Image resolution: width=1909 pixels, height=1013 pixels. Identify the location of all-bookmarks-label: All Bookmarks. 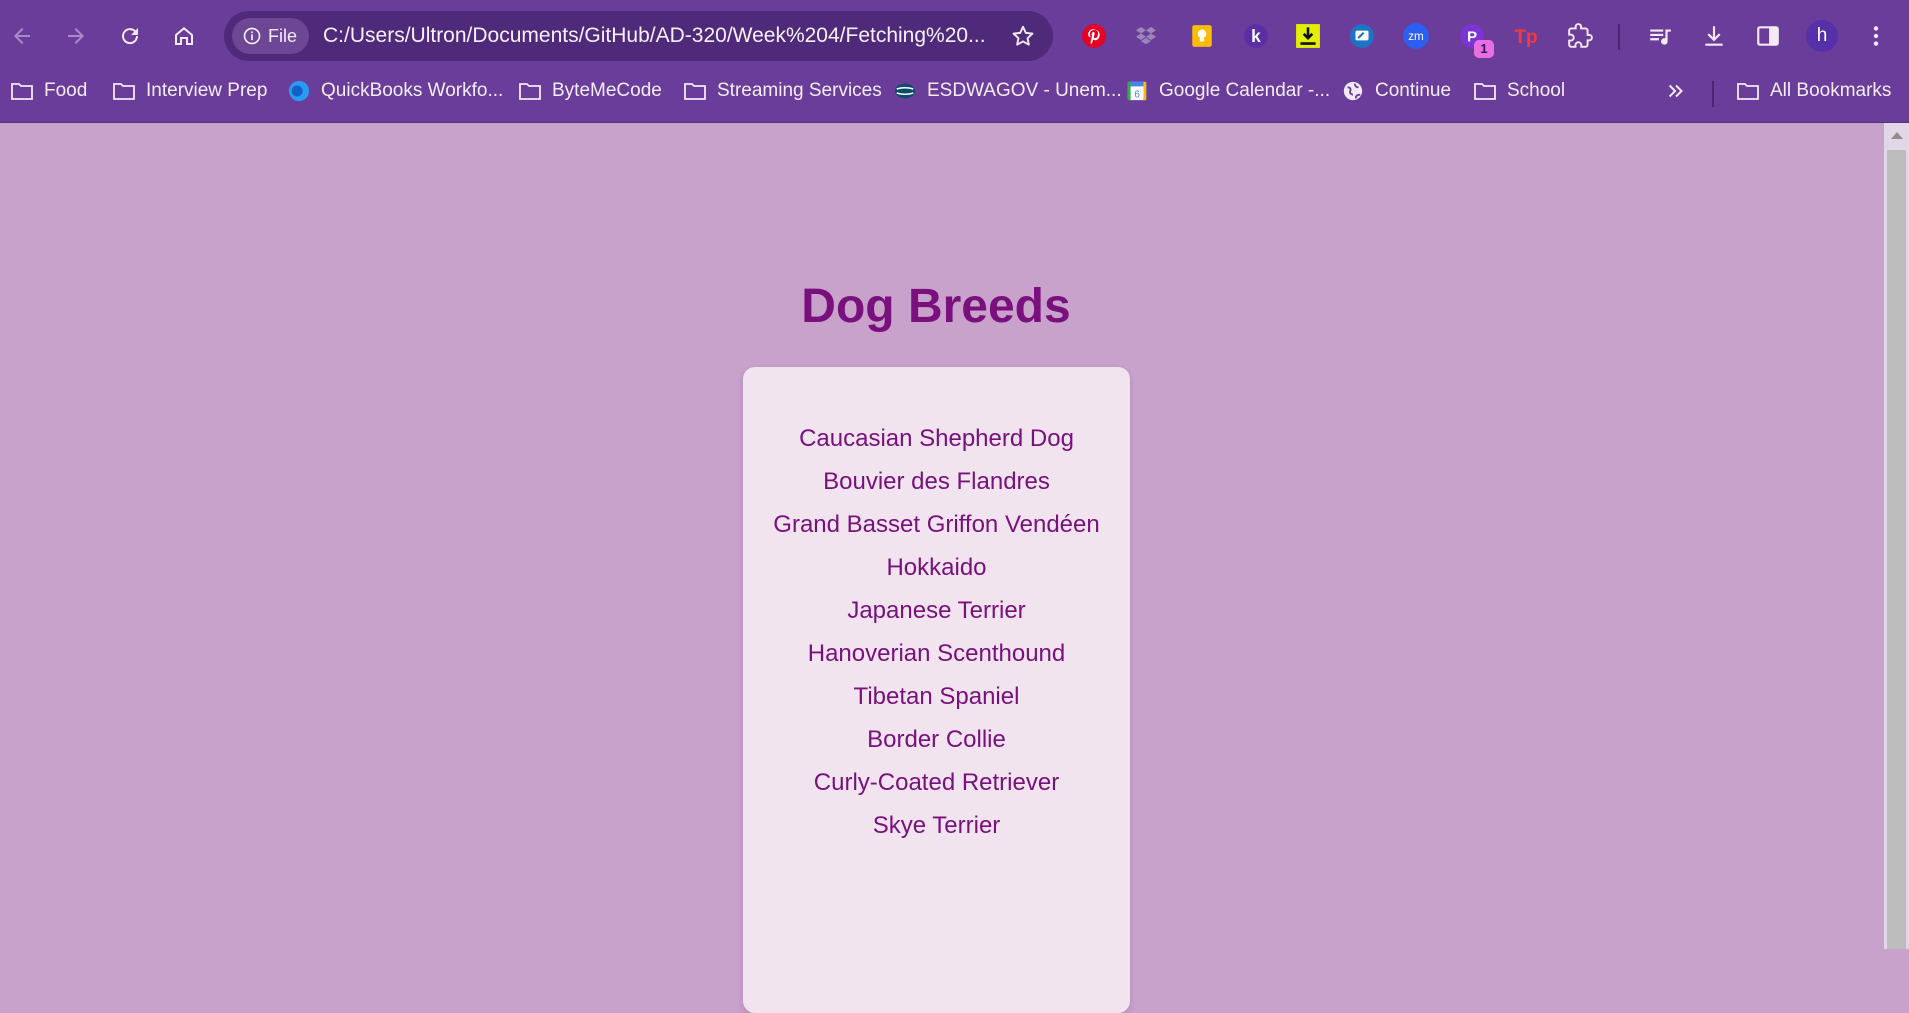
(1831, 90).